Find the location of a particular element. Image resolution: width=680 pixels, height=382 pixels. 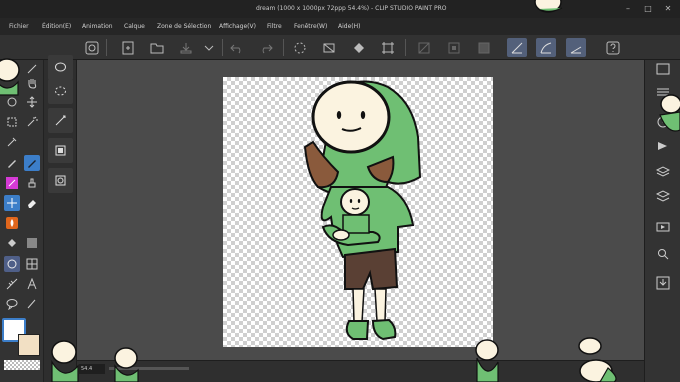

tool-column is located at coordinates (22, 221).